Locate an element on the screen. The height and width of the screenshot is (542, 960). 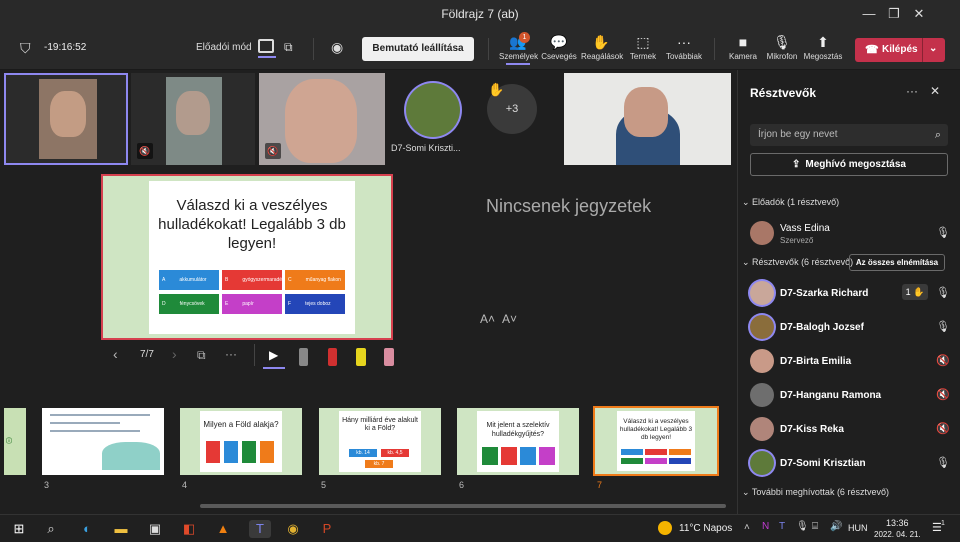
vlc-icon: ▲ is located at coordinates (223, 529).